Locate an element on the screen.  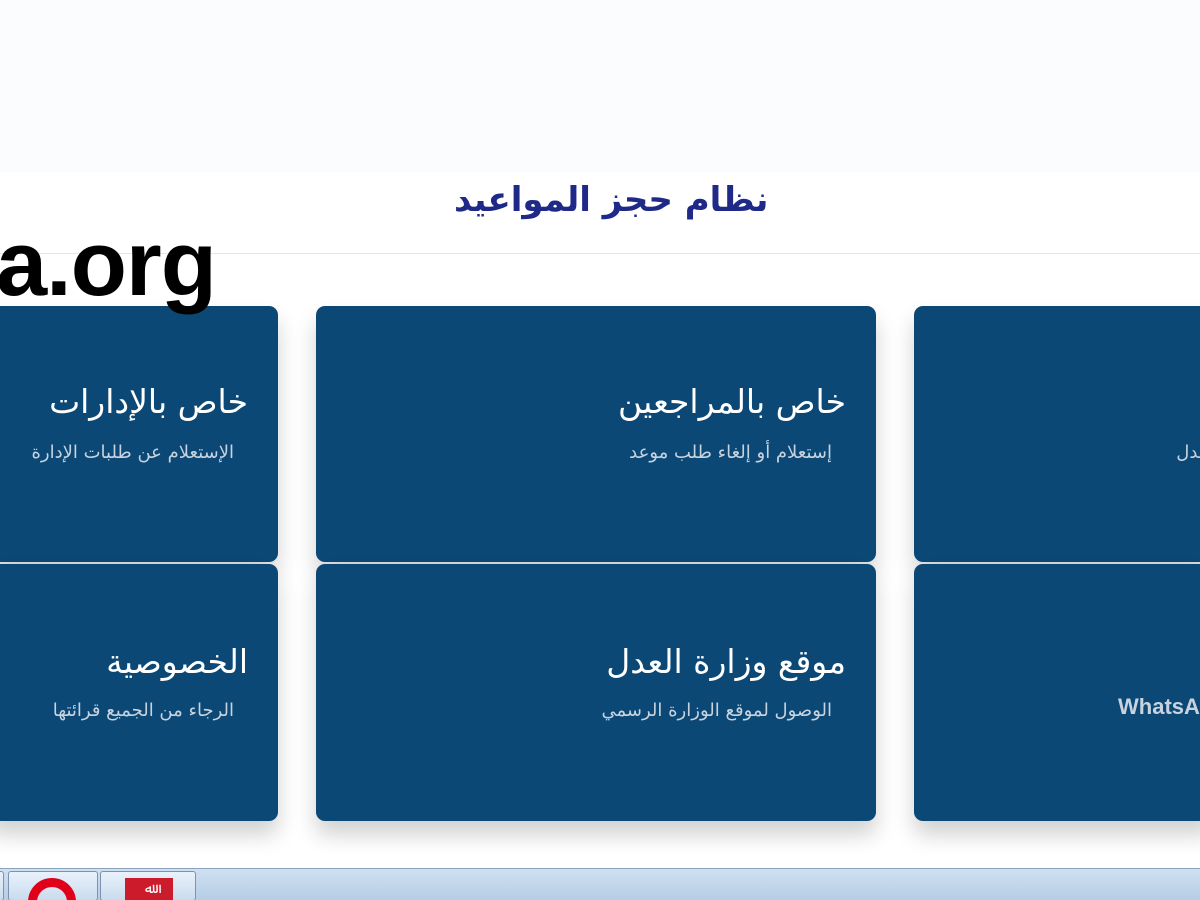
card-privacy: الخصوصية الرجاء من الجميع قرائتها is located at coordinates (139, 692).